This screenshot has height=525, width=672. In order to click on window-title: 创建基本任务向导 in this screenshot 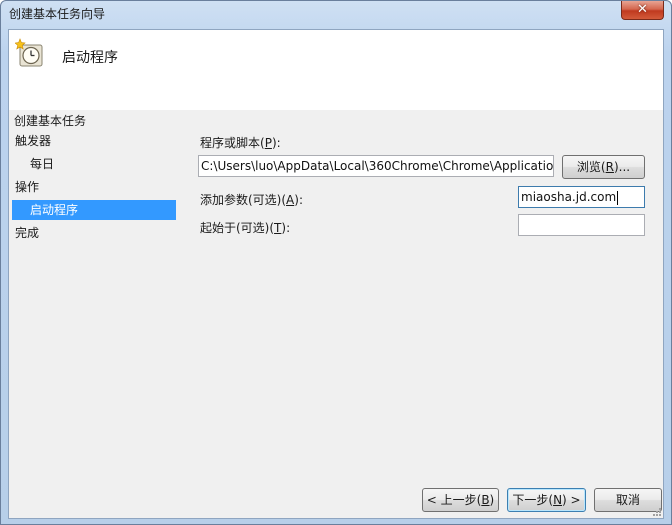, I will do `click(57, 14)`.